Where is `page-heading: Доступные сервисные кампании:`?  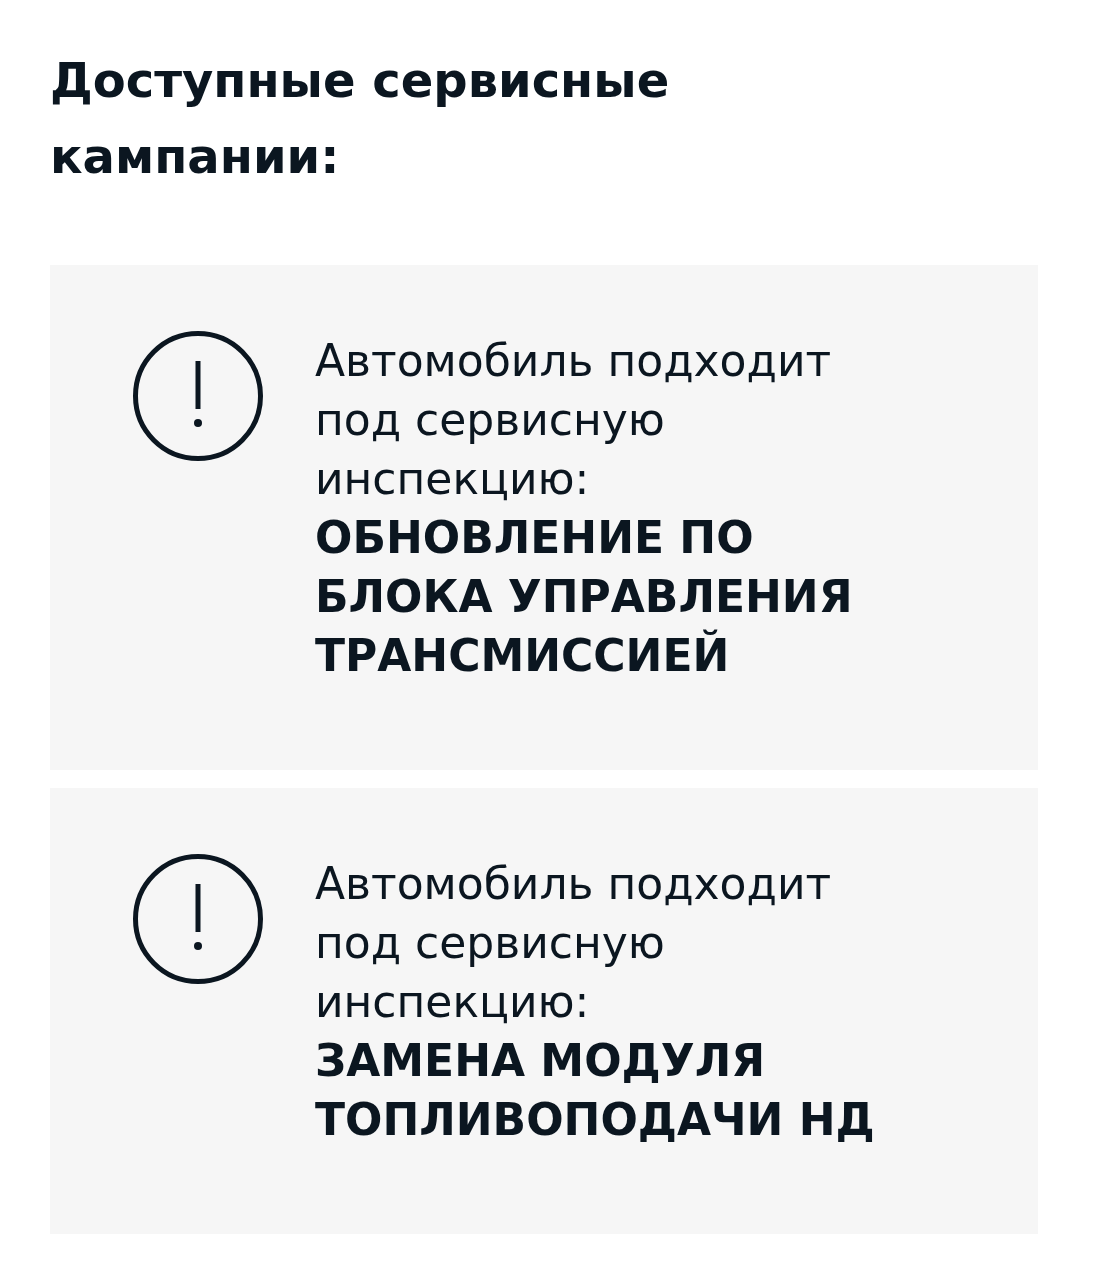
page-heading: Доступные сервисные кампании: is located at coordinates (360, 118).